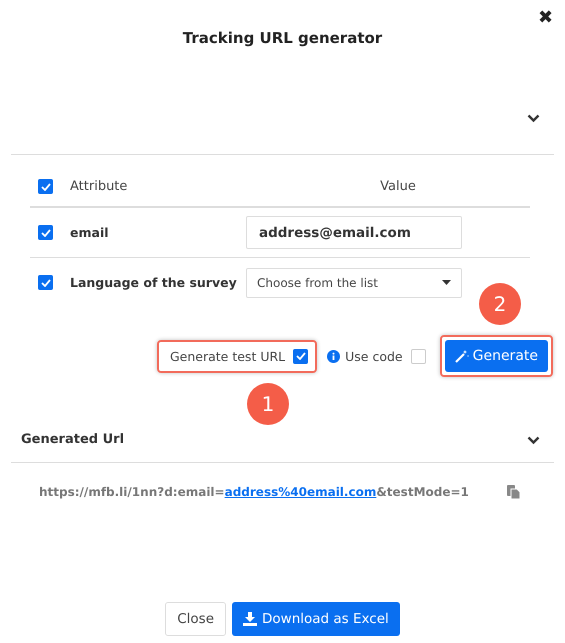 The image size is (565, 643). Describe the element at coordinates (90, 232) in the screenshot. I see `attribute-name: email` at that location.